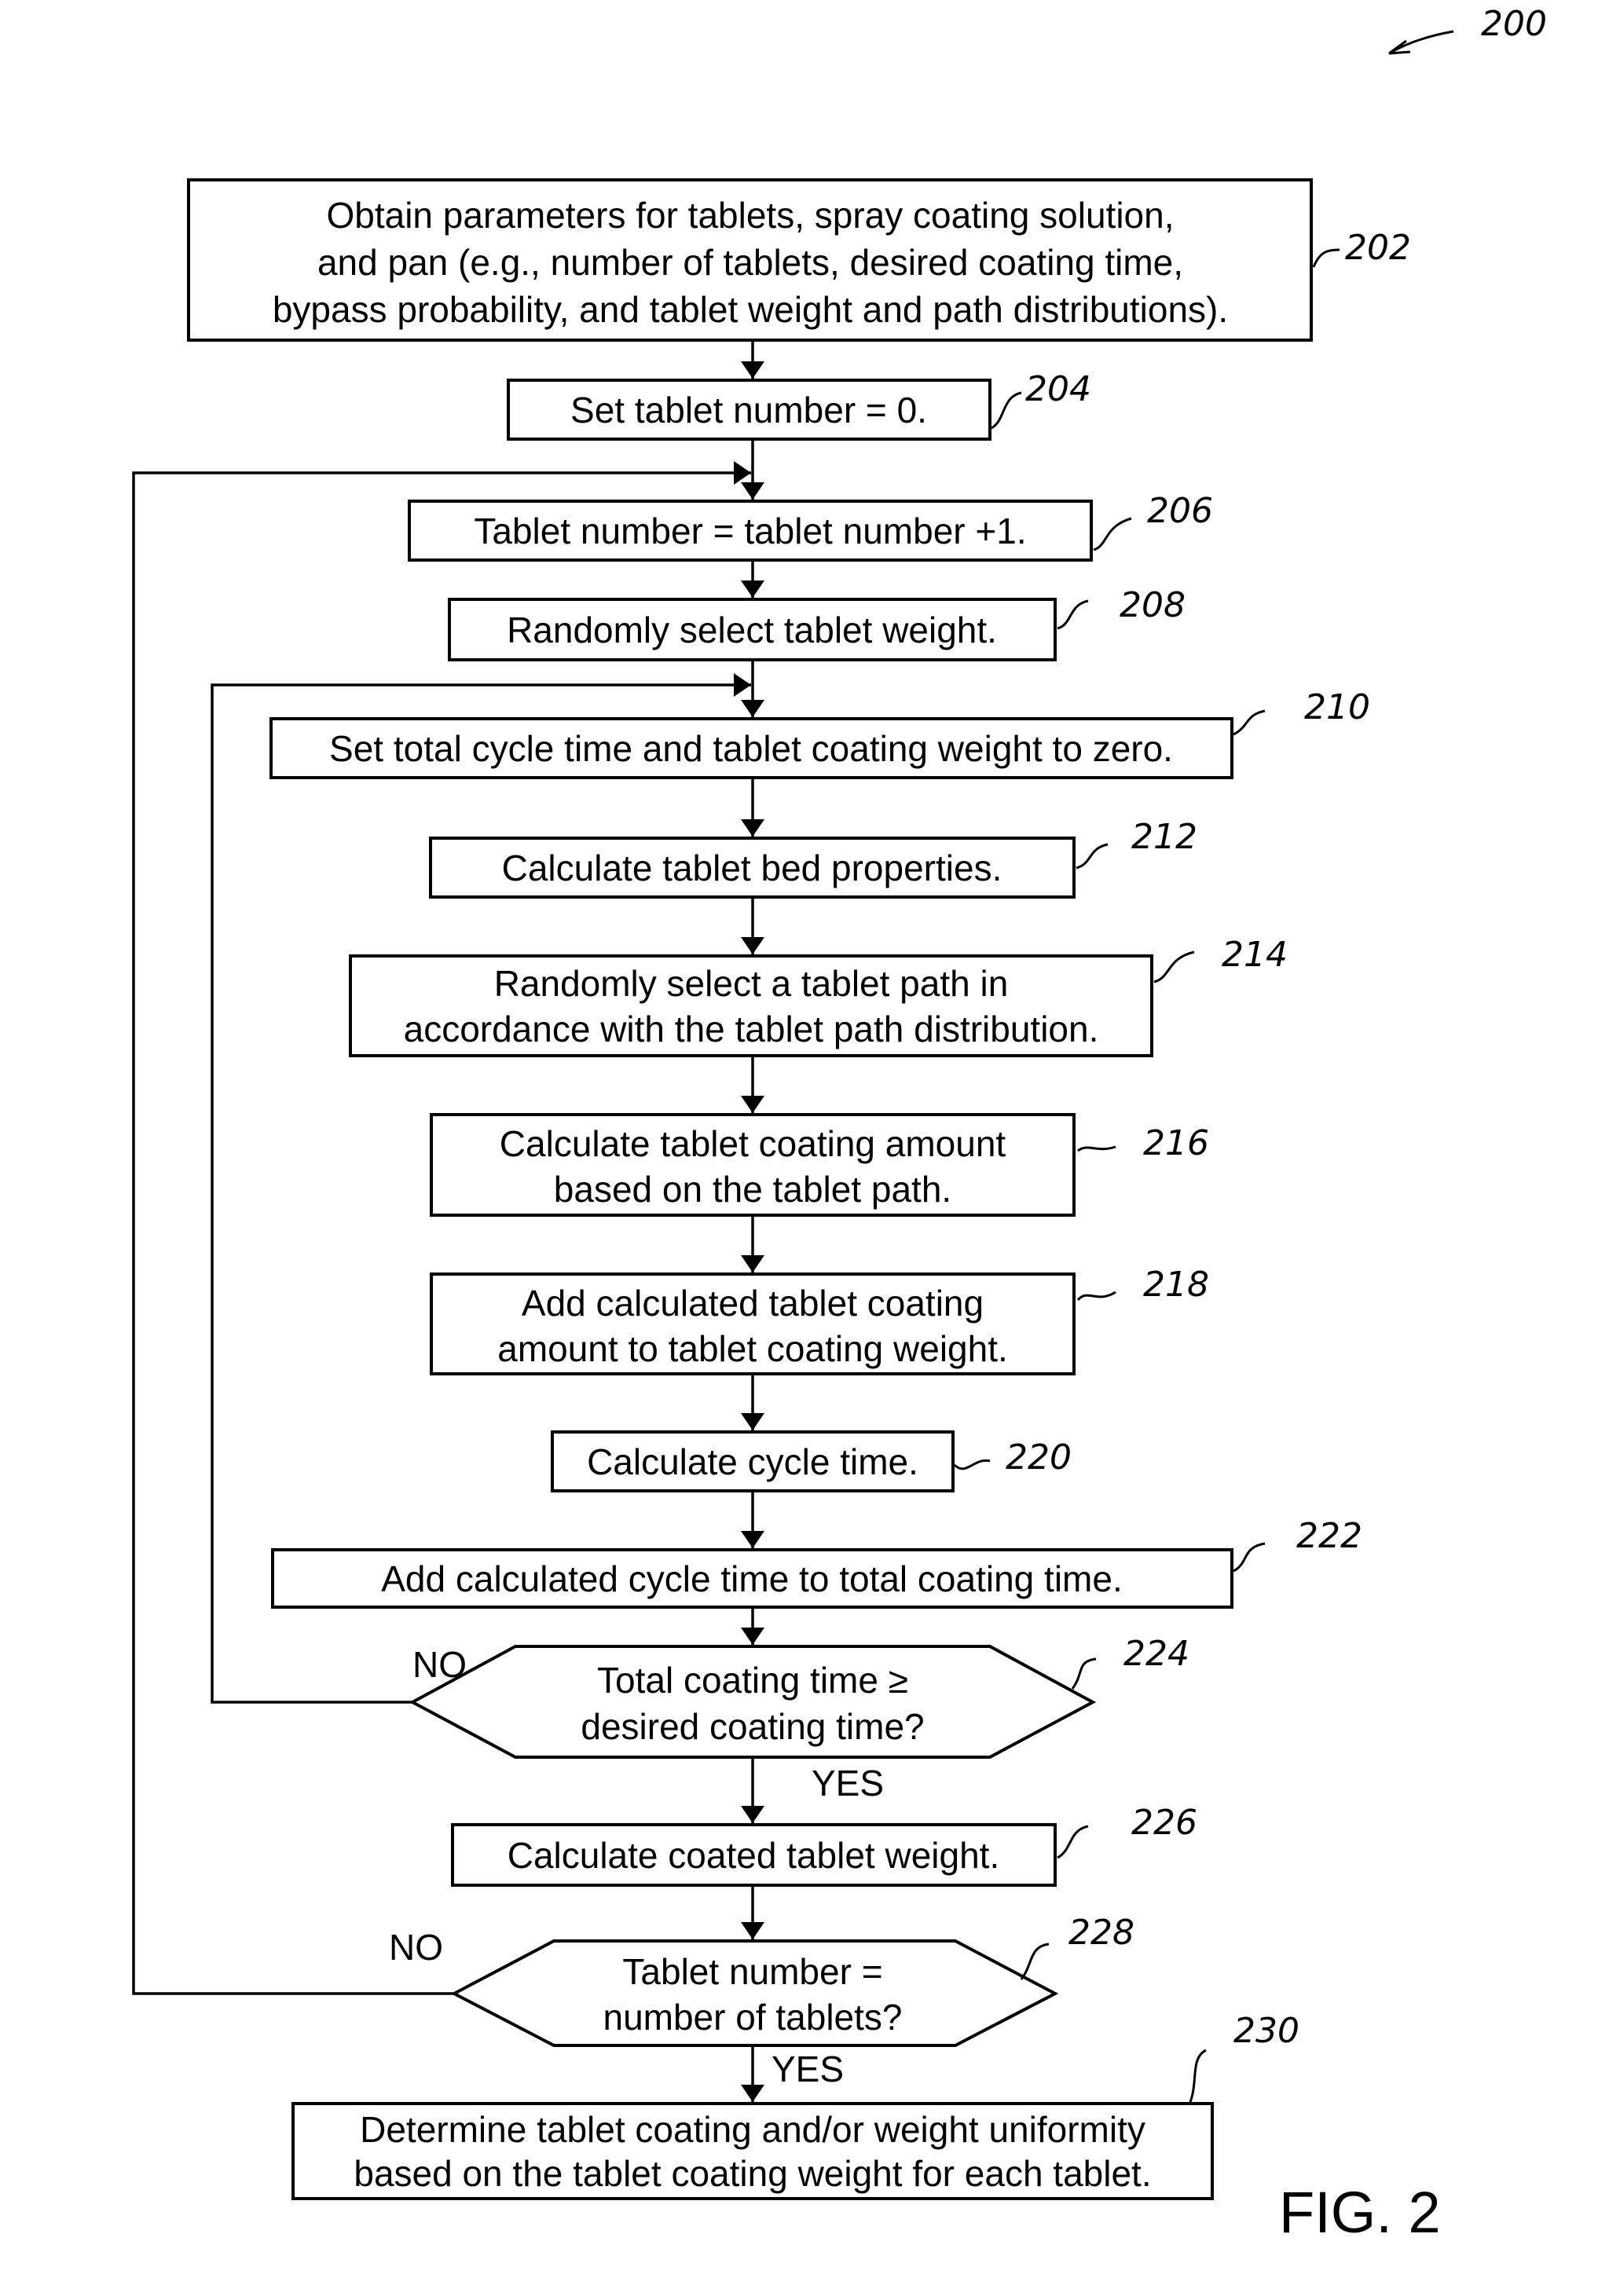  Describe the element at coordinates (752, 2017) in the screenshot. I see `decision-228-line-2: number of tablets?` at that location.